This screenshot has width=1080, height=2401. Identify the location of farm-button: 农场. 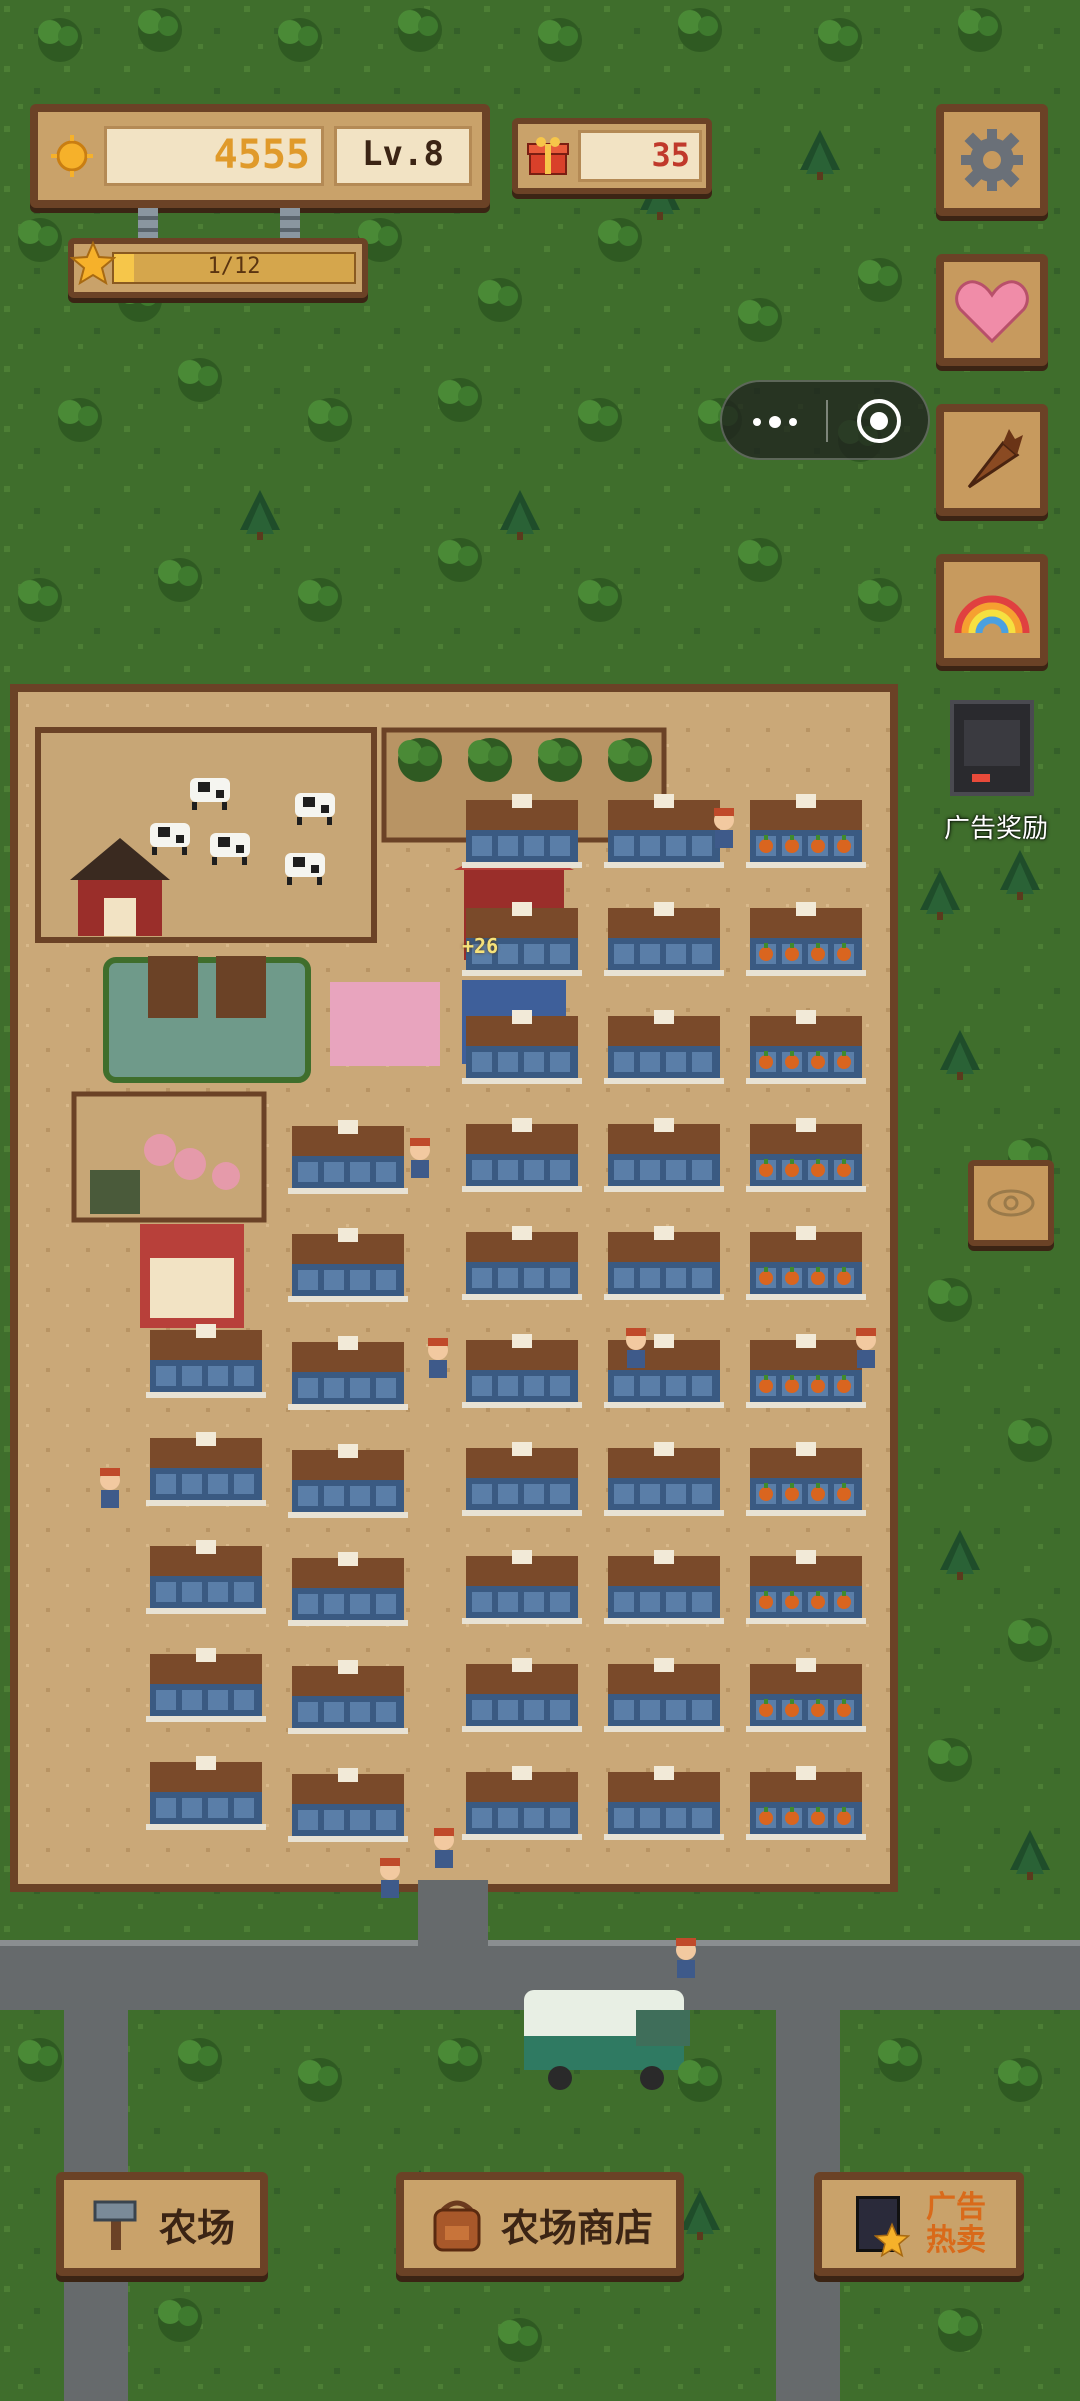
(162, 2224).